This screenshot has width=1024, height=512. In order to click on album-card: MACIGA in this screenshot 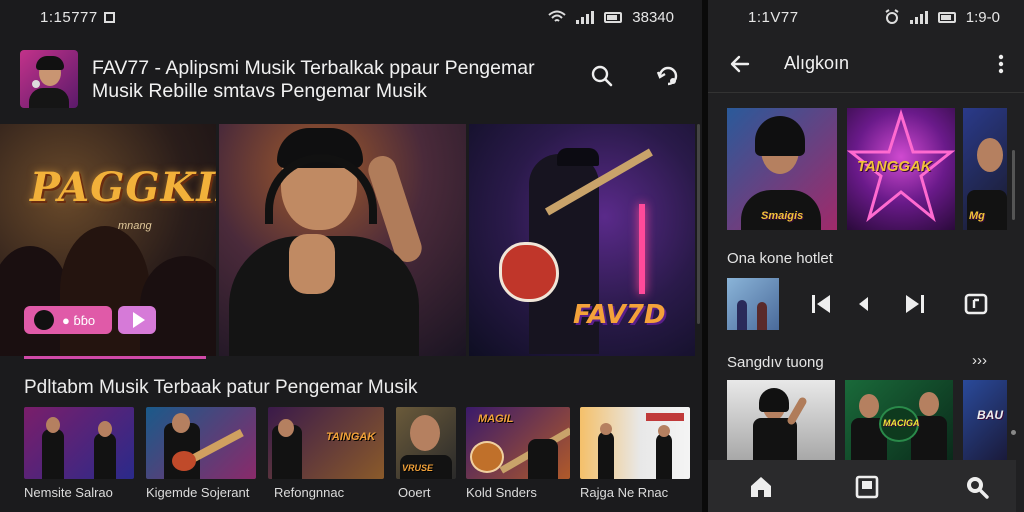, I will do `click(899, 420)`.